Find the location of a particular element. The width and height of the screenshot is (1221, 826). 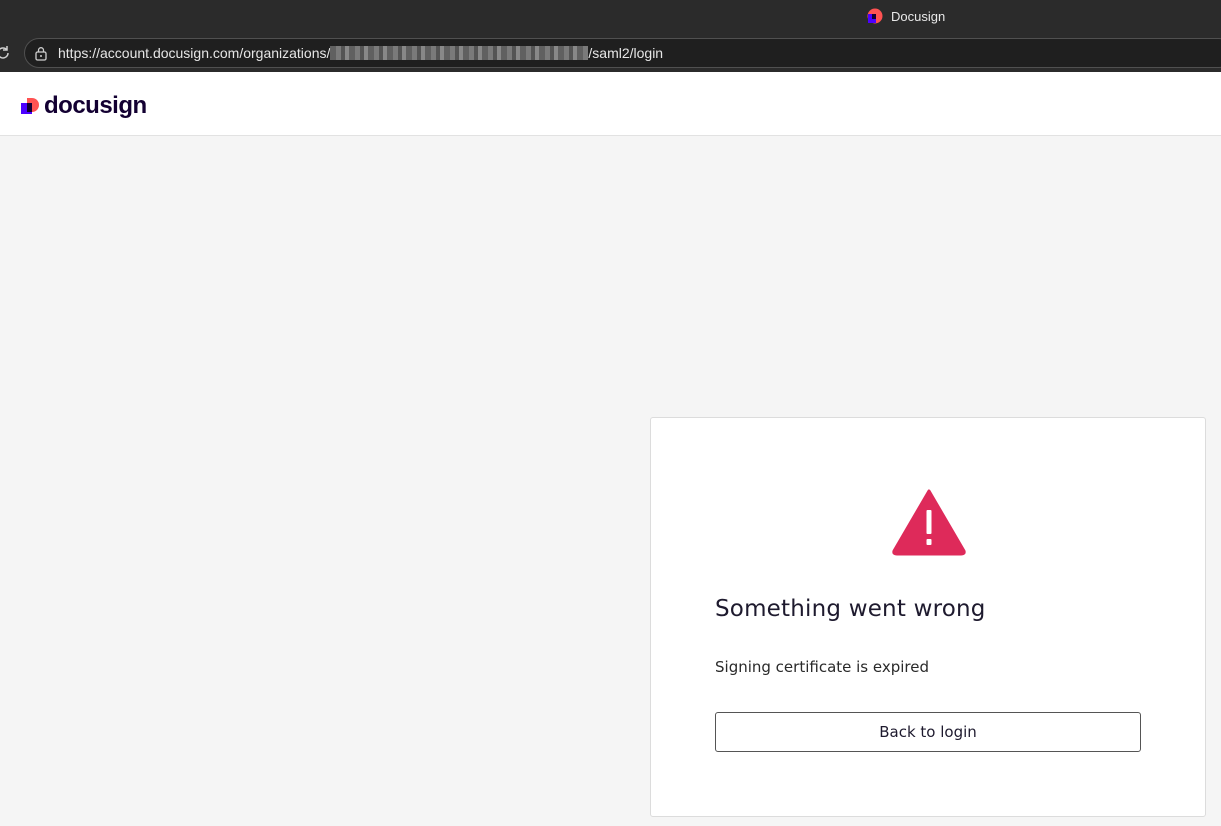

docusign-logo-mark-icon is located at coordinates (30, 106).